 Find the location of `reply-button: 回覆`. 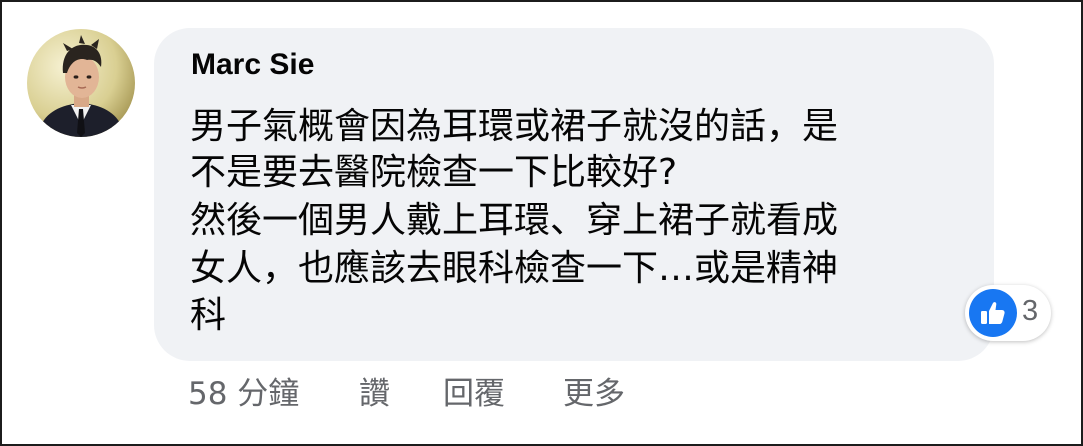

reply-button: 回覆 is located at coordinates (474, 394).